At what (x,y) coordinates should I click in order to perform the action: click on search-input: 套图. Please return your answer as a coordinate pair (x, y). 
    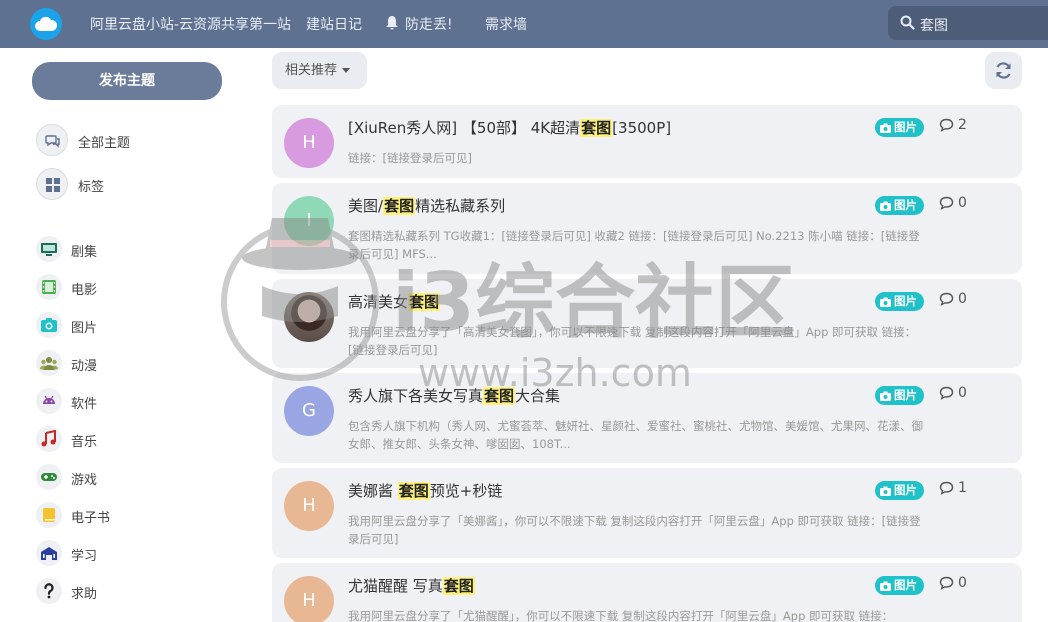
    Looking at the image, I should click on (968, 23).